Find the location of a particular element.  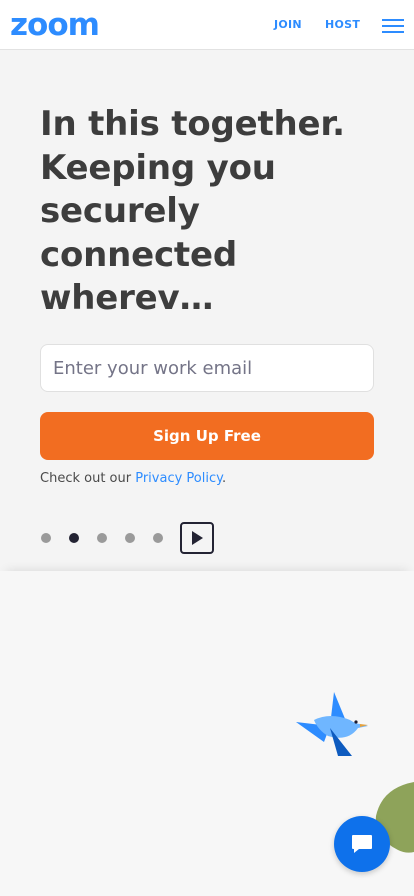

chat-button is located at coordinates (362, 844).